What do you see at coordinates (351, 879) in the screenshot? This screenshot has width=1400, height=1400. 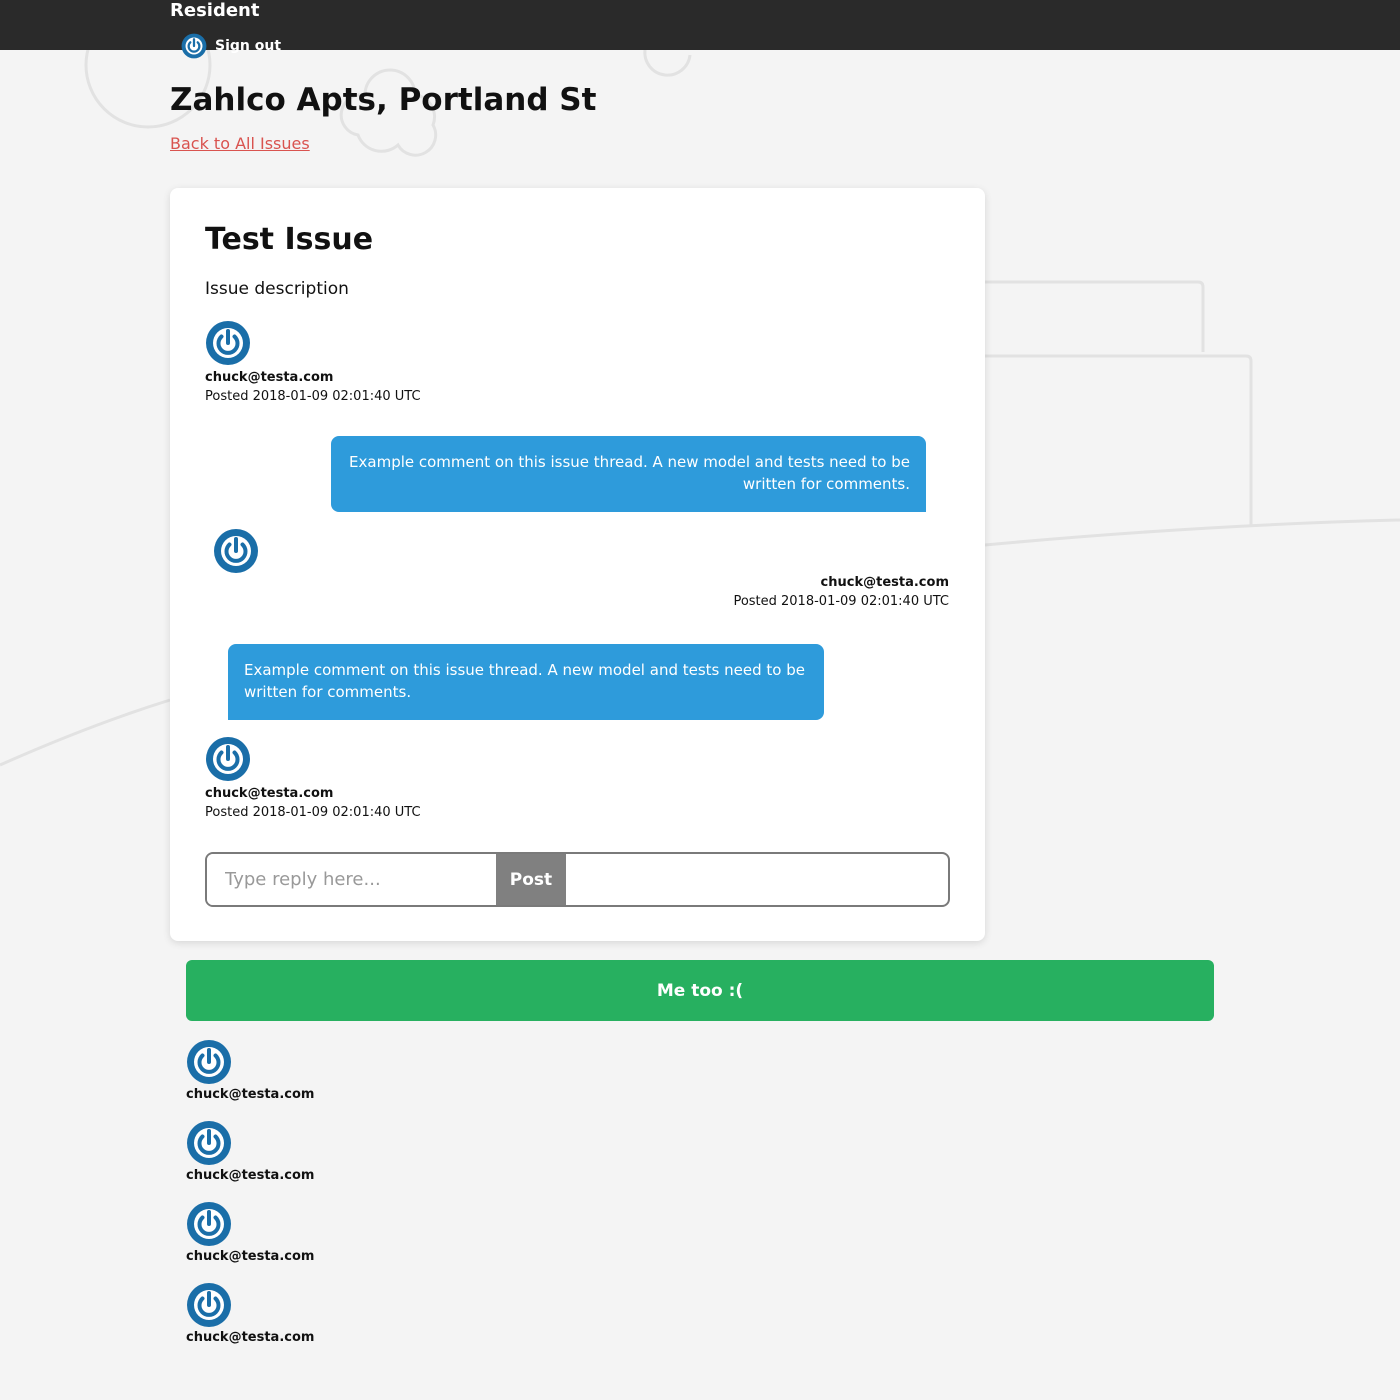 I see `reply-input` at bounding box center [351, 879].